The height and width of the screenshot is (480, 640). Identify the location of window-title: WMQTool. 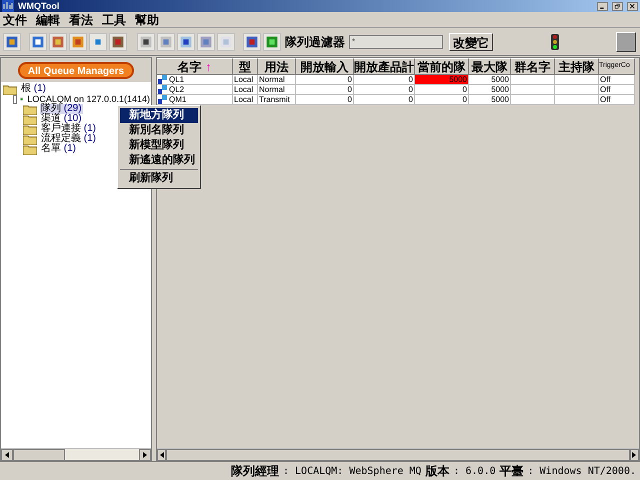
(39, 6).